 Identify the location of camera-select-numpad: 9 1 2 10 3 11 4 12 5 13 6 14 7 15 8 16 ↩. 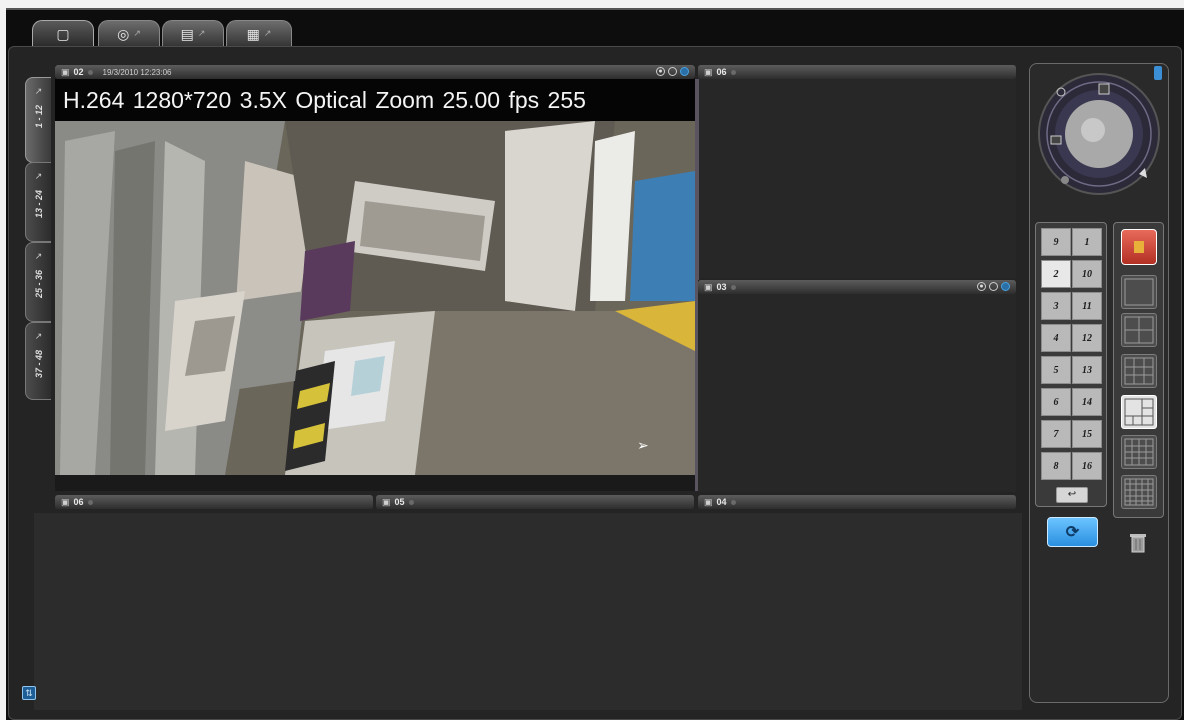
(1071, 364).